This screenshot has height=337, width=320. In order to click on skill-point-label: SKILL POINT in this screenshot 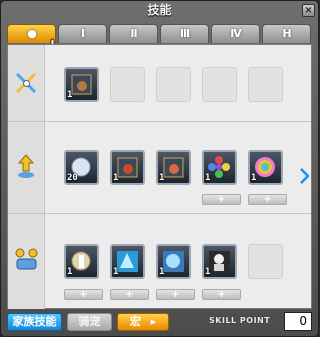, I will do `click(240, 320)`.